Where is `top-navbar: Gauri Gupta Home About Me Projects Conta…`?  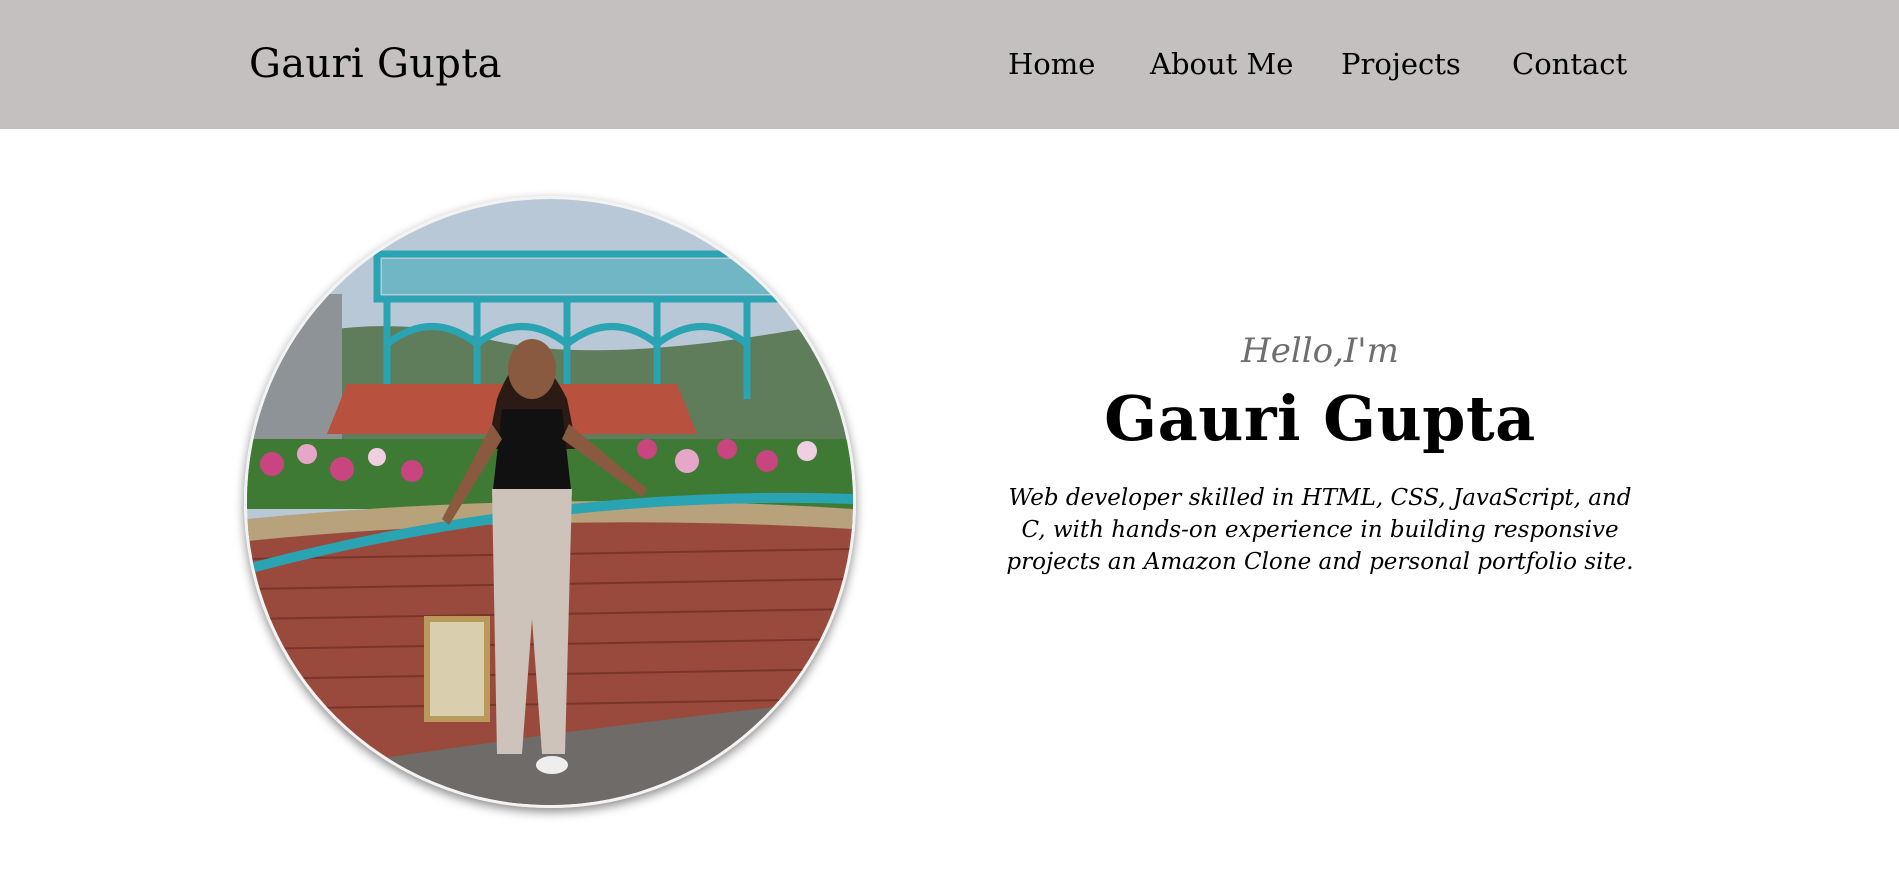
top-navbar: Gauri Gupta Home About Me Projects Conta… is located at coordinates (949, 64).